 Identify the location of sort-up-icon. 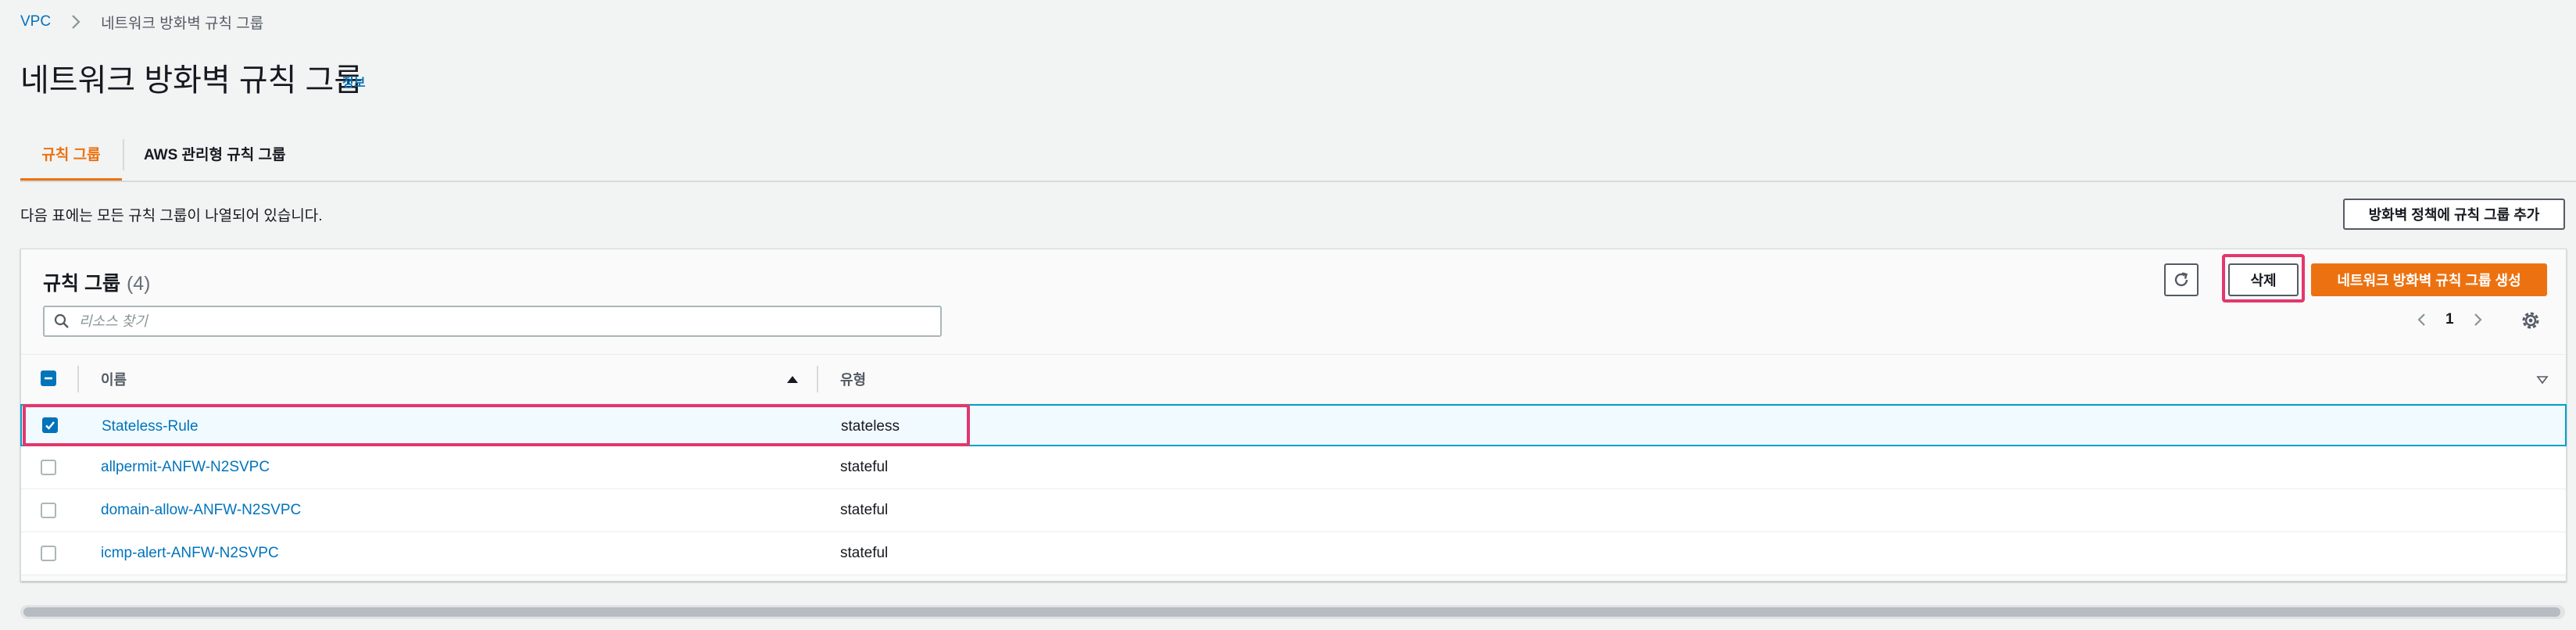
(792, 379).